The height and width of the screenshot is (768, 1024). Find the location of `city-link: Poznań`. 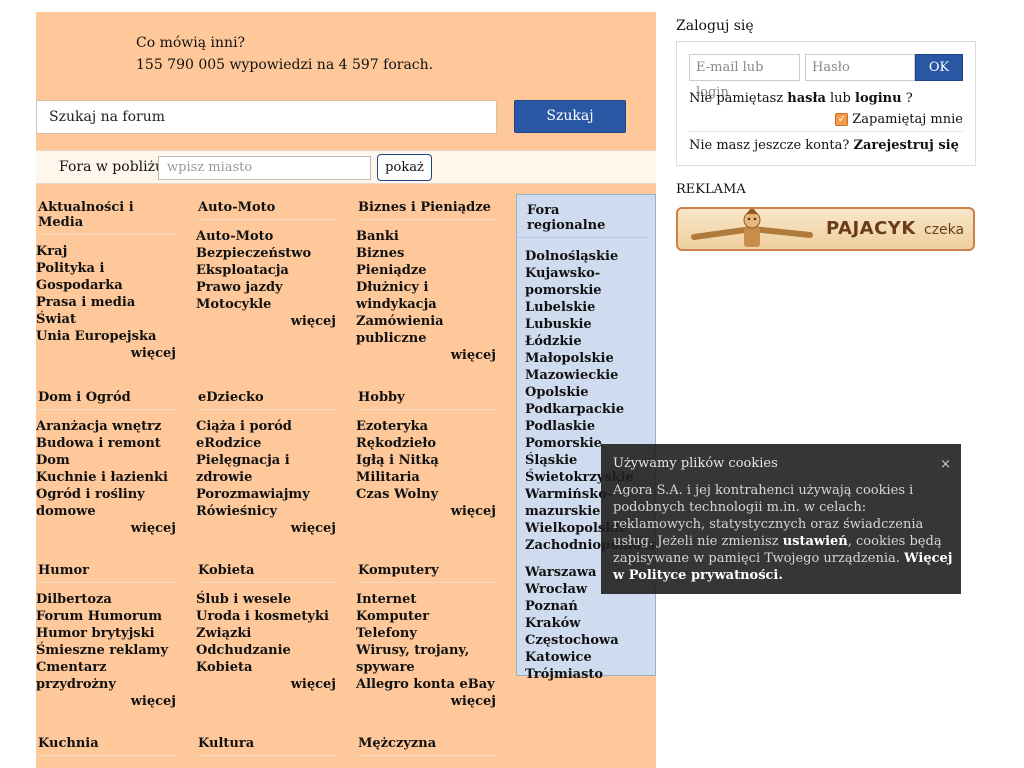

city-link: Poznań is located at coordinates (590, 606).